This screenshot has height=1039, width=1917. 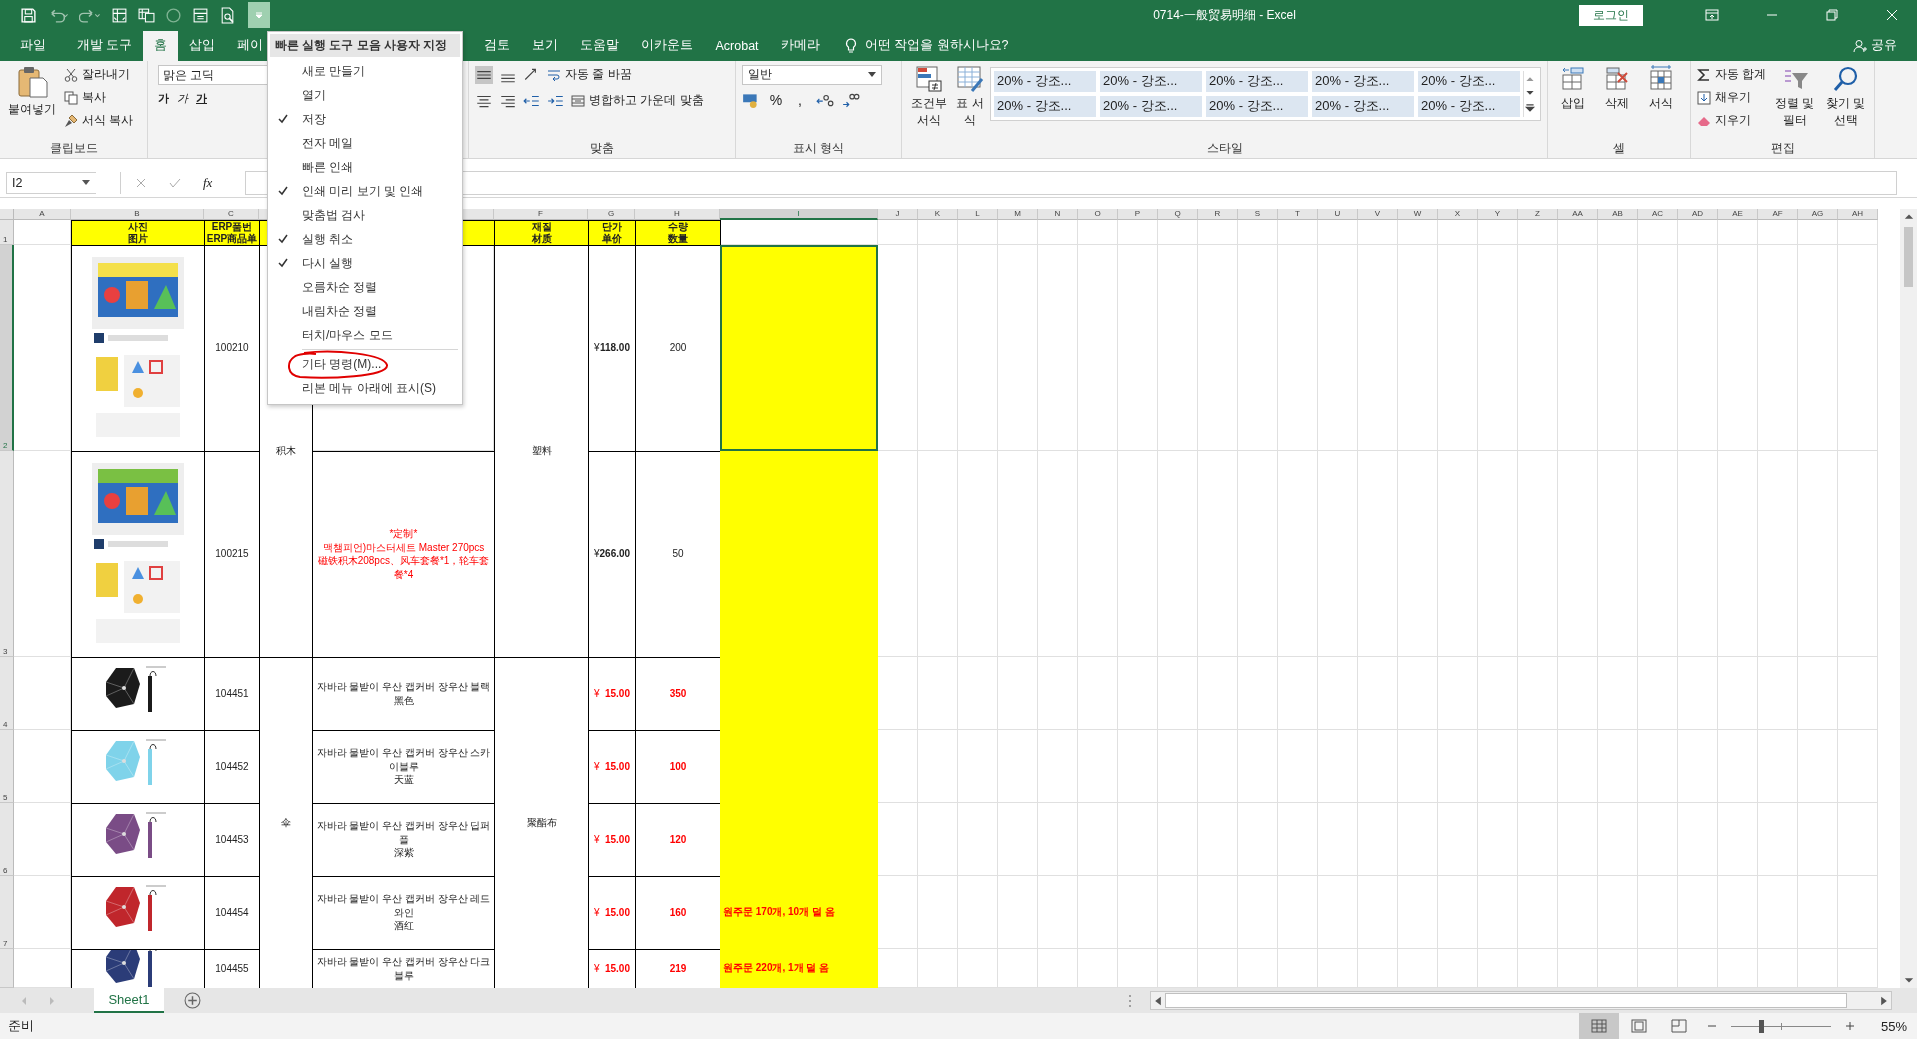 I want to click on format-painter-button: 서식 복사, so click(x=99, y=120).